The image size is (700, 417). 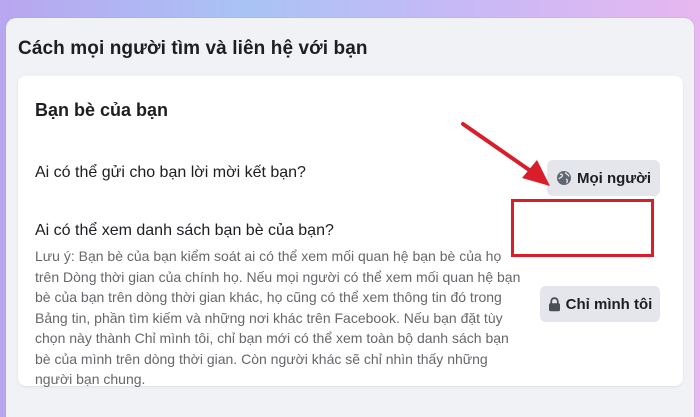 I want to click on friend-request-audience-button: Mọi người, so click(x=603, y=178).